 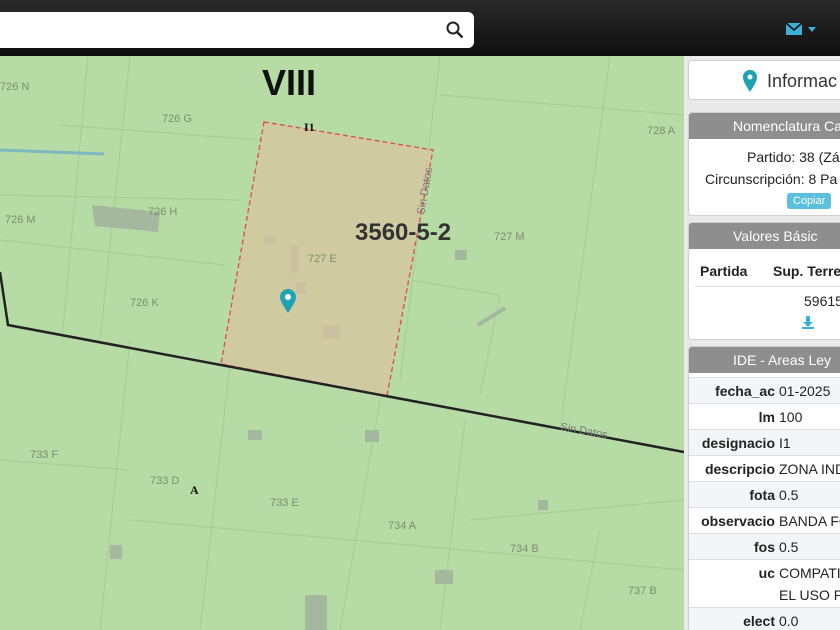 I want to click on parcel-code: 726 K, so click(x=144, y=303).